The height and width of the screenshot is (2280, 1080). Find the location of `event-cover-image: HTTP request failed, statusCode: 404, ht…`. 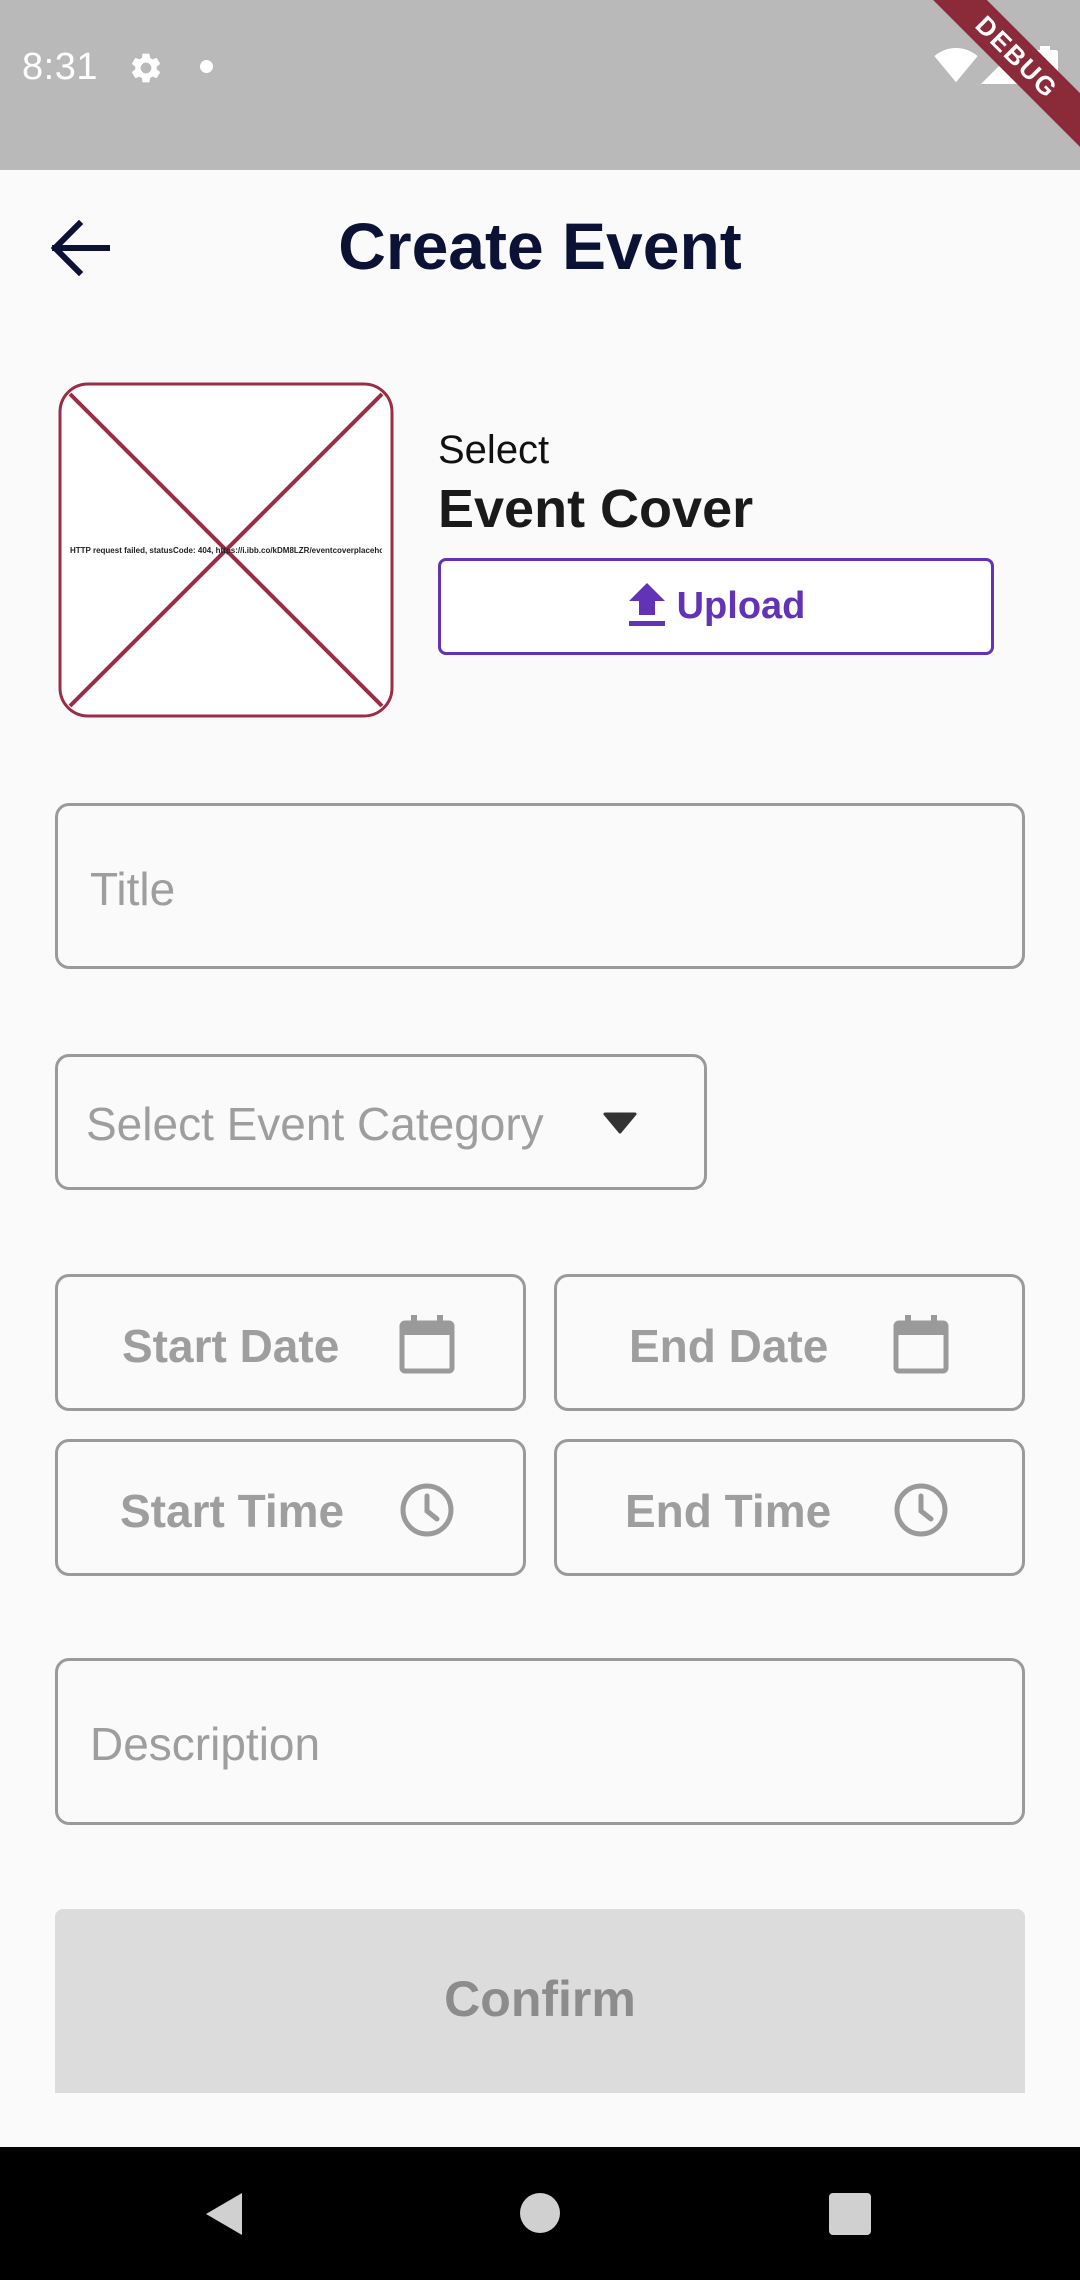

event-cover-image: HTTP request failed, statusCode: 404, ht… is located at coordinates (226, 550).